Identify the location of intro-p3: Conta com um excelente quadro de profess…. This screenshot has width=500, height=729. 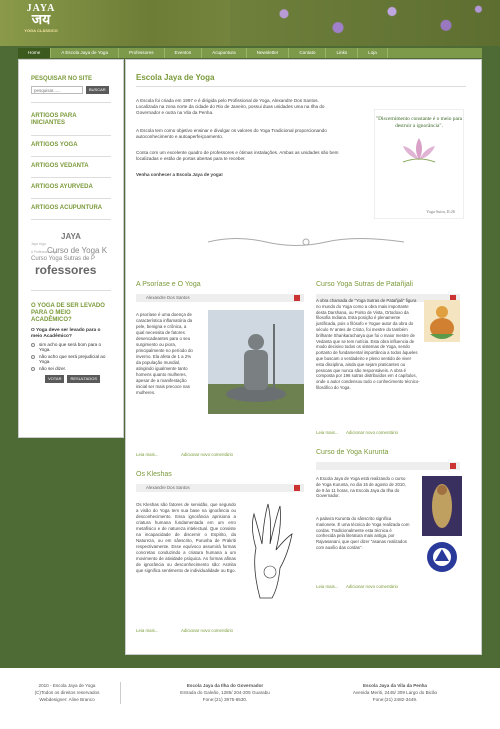
(237, 156).